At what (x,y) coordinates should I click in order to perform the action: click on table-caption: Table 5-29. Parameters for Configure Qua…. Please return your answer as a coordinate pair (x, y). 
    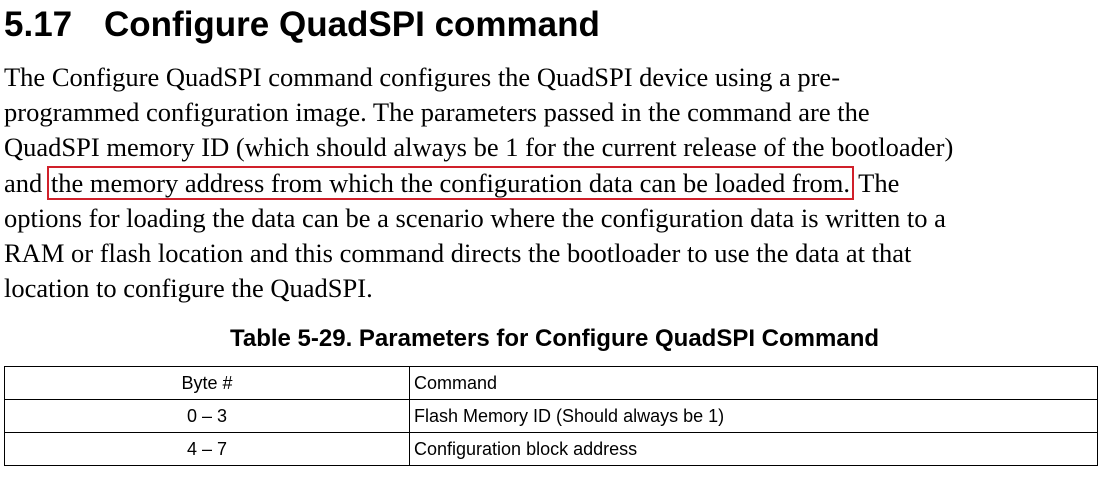
    Looking at the image, I should click on (554, 338).